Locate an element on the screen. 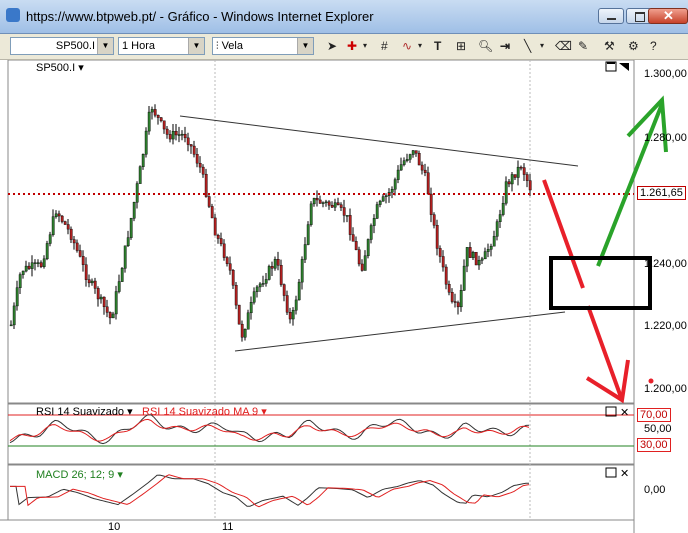 This screenshot has width=688, height=533. line-icon: ╲ is located at coordinates (527, 46).